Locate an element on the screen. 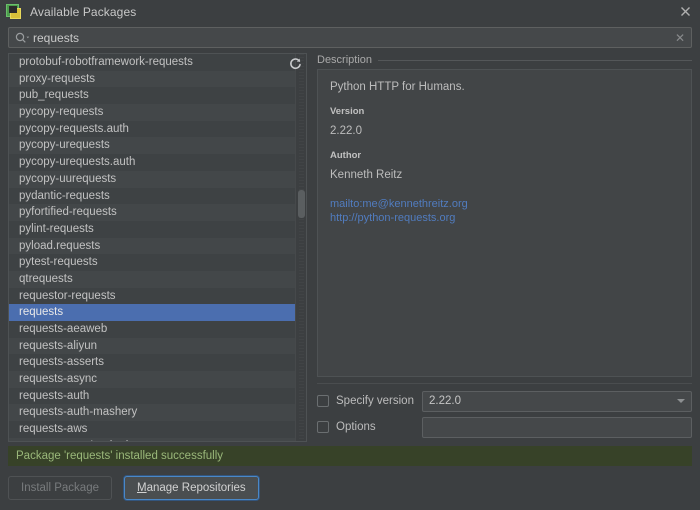 Image resolution: width=700 pixels, height=510 pixels. package-list-item: requests-aws4auth-sign is located at coordinates (157, 439).